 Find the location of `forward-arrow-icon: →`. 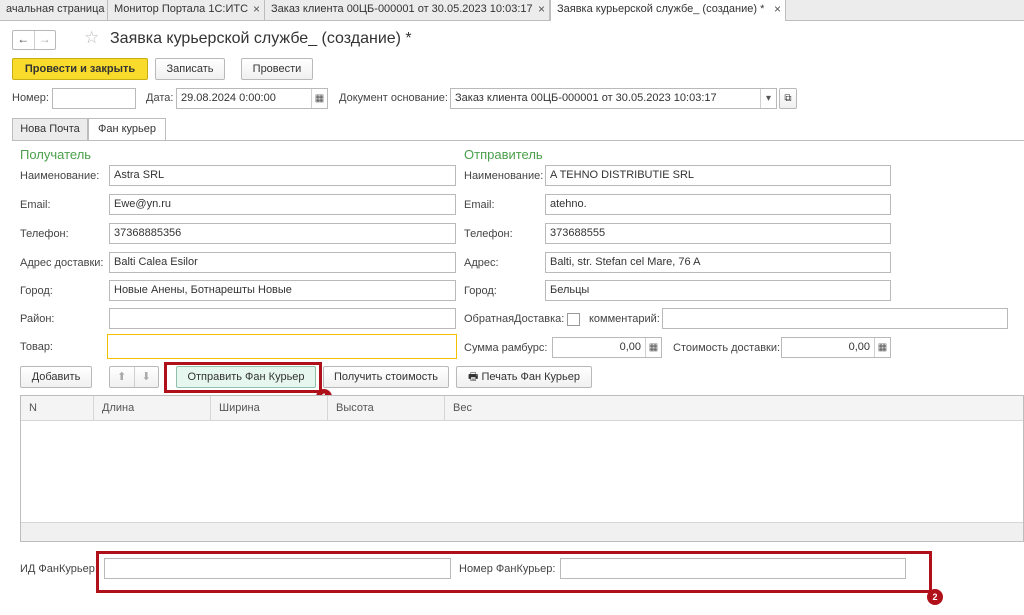

forward-arrow-icon: → is located at coordinates (44, 40).